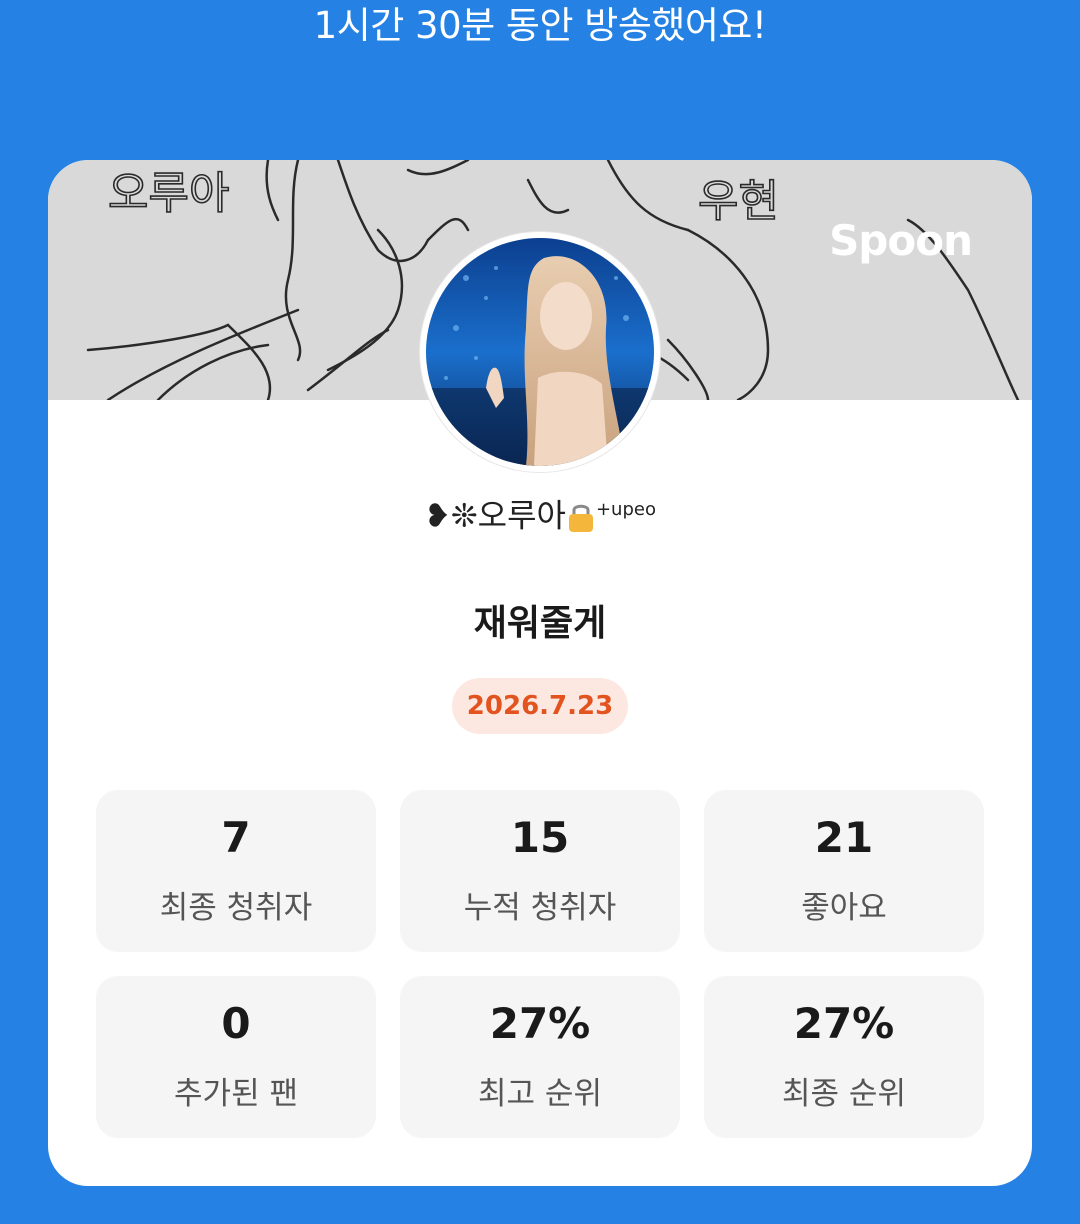 Image resolution: width=1080 pixels, height=1224 pixels. Describe the element at coordinates (540, 1094) in the screenshot. I see `stat-label: 최고 순위` at that location.